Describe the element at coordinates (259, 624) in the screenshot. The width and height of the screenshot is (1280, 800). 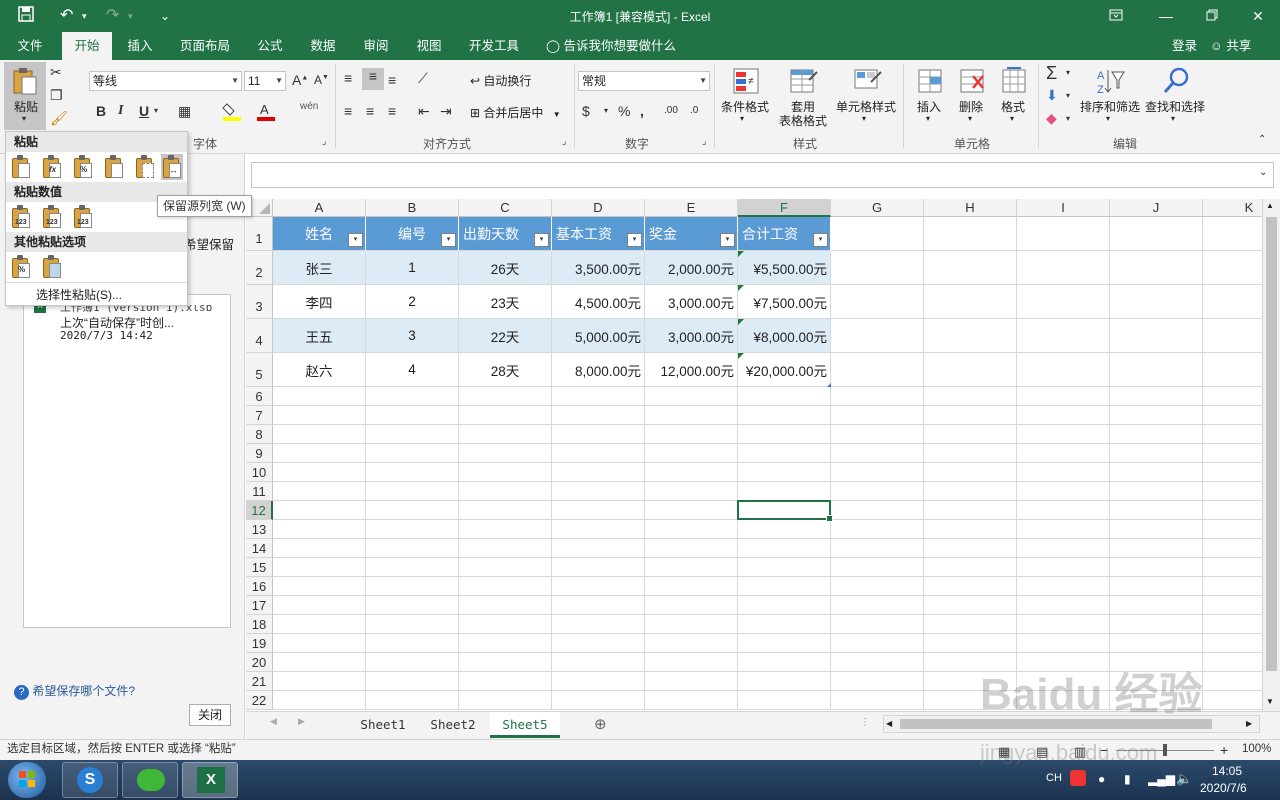
I see `row-header: 18` at that location.